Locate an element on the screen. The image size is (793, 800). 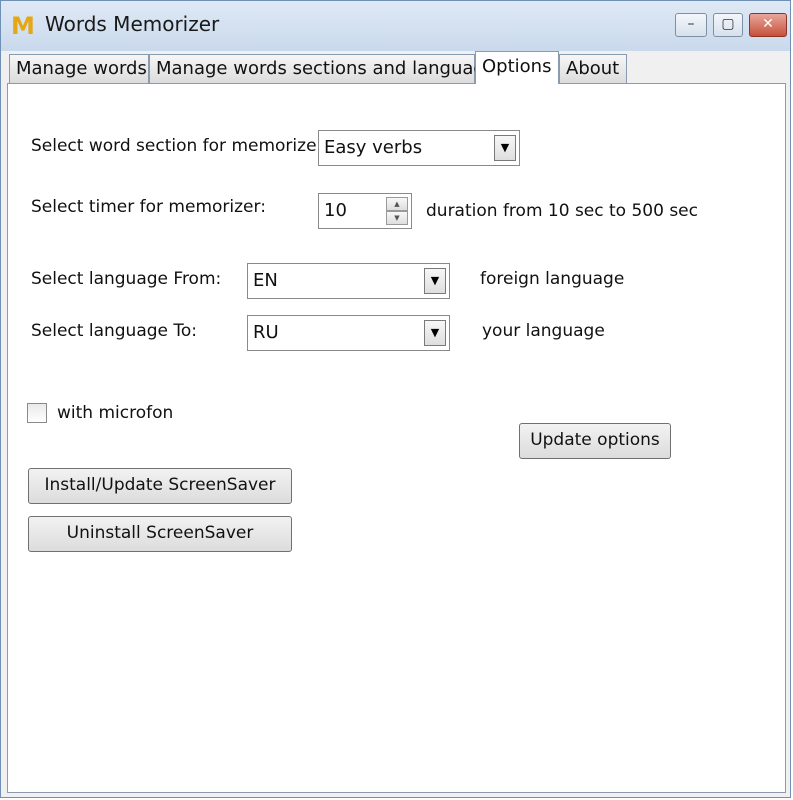
lang-to-hint: your language is located at coordinates (543, 331).